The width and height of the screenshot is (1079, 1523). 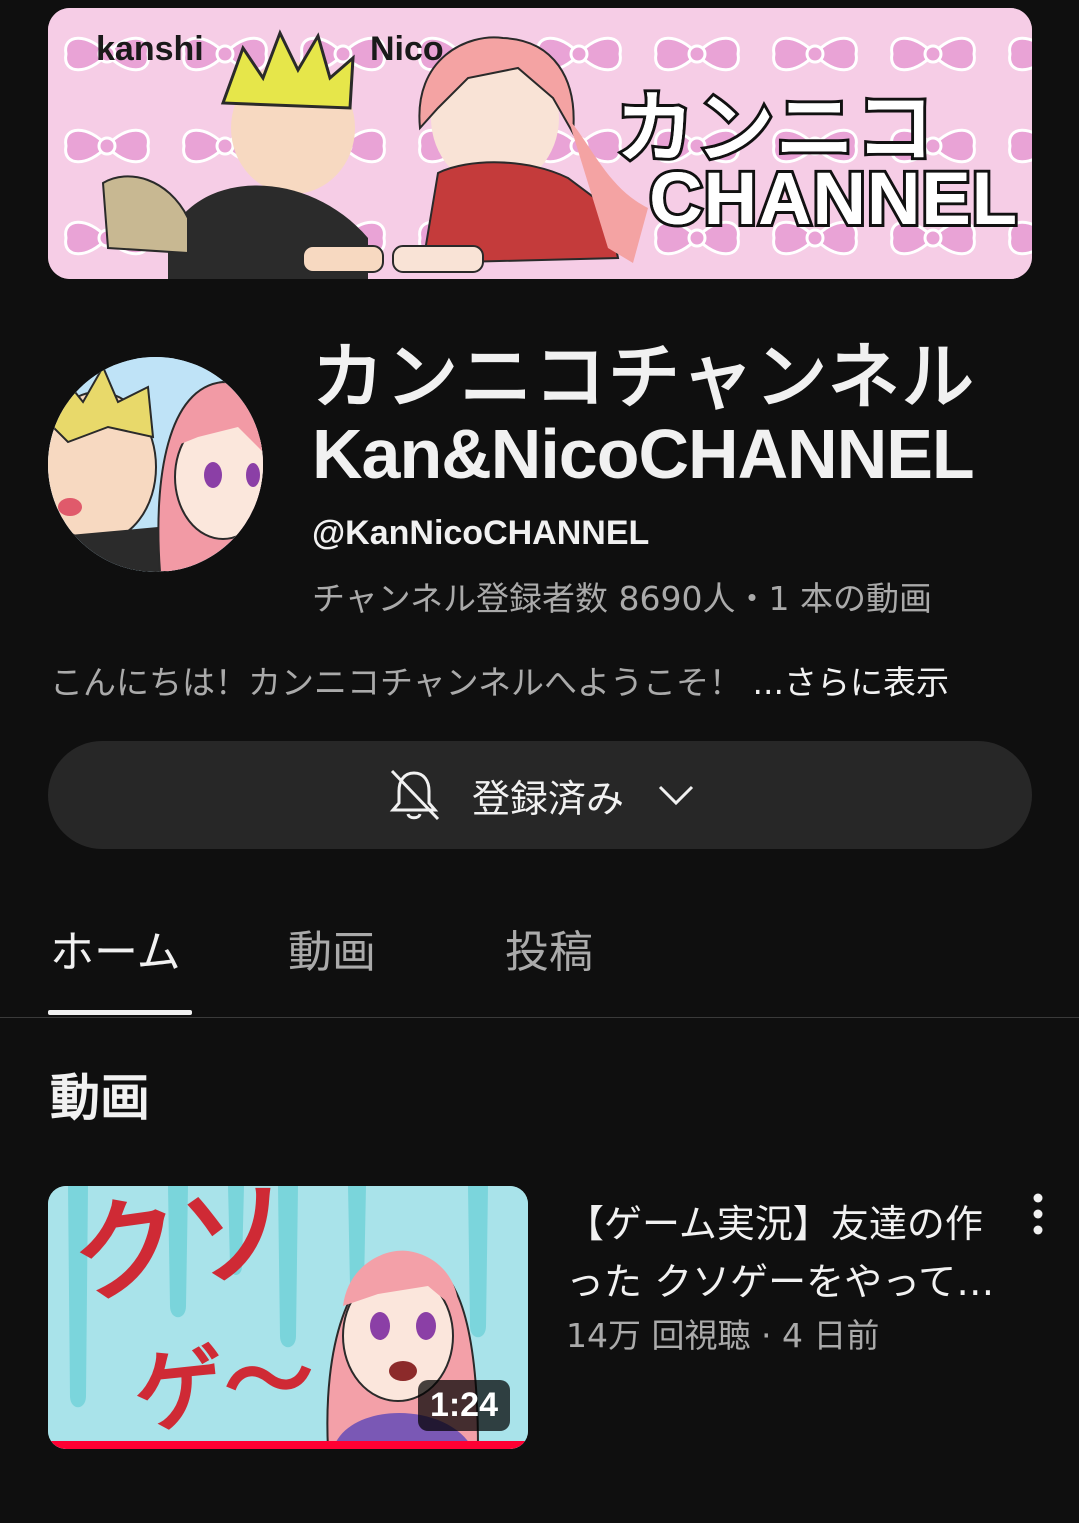 What do you see at coordinates (723, 1335) in the screenshot?
I see `video-meta: 14万 回視聴 · 4 日前` at bounding box center [723, 1335].